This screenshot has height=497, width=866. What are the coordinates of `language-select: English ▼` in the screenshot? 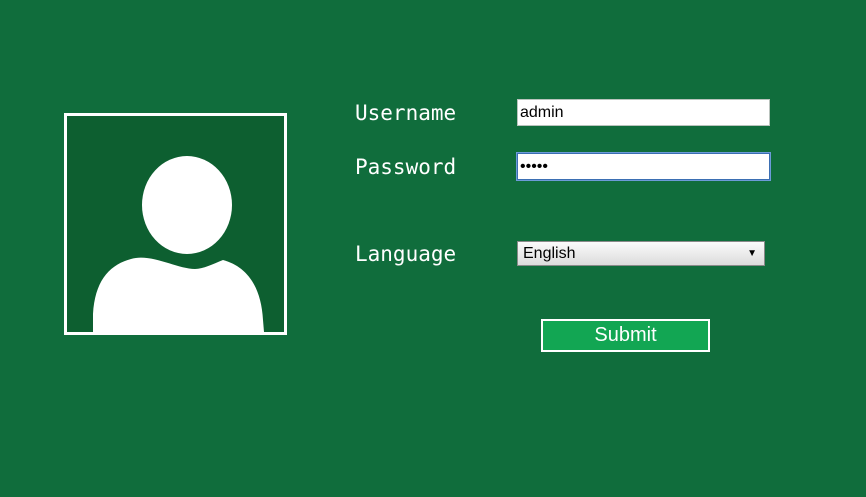 It's located at (641, 253).